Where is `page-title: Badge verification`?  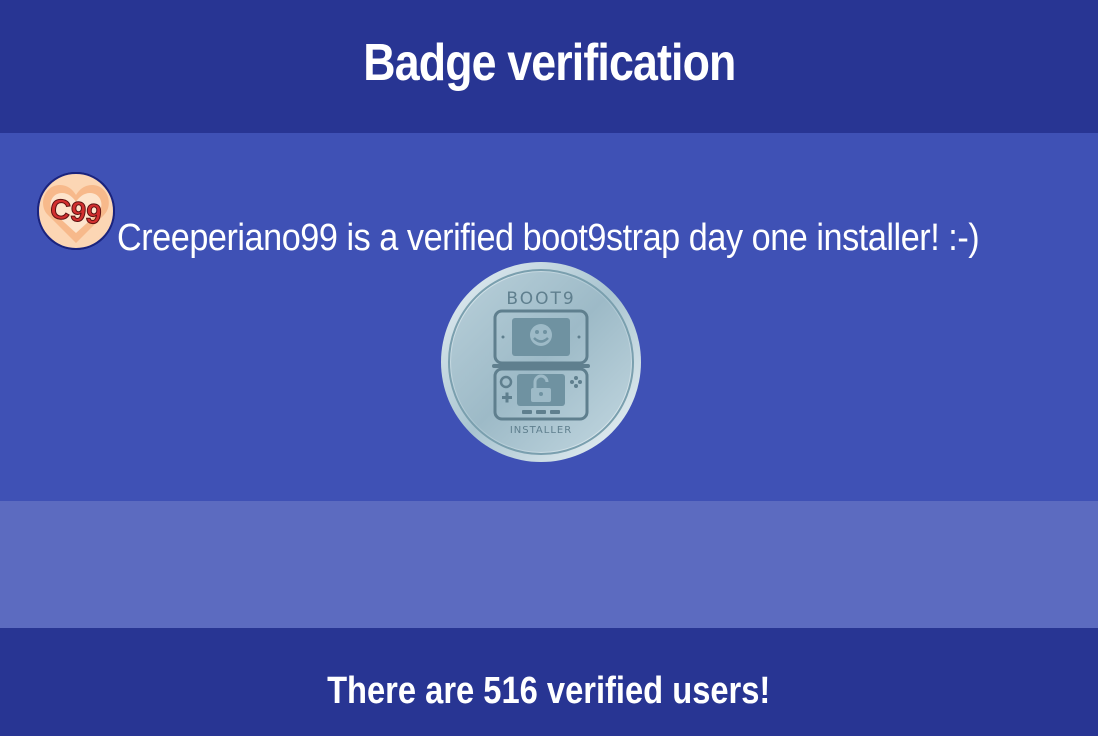
page-title: Badge verification is located at coordinates (549, 62).